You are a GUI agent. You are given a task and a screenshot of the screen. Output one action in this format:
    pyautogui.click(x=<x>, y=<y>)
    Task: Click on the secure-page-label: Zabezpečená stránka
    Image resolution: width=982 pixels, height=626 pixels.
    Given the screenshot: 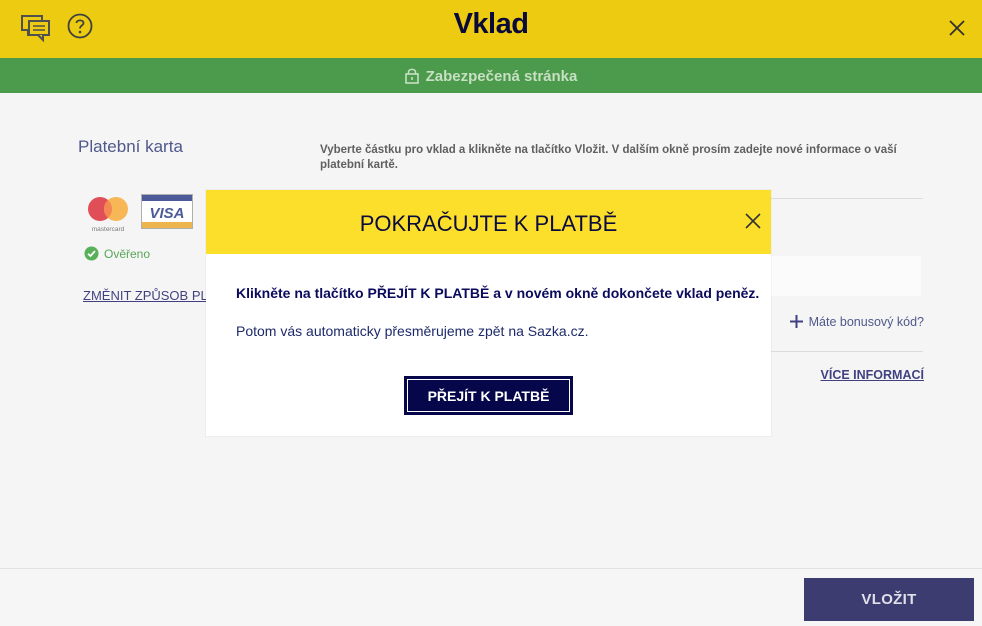 What is the action you would take?
    pyautogui.click(x=501, y=76)
    